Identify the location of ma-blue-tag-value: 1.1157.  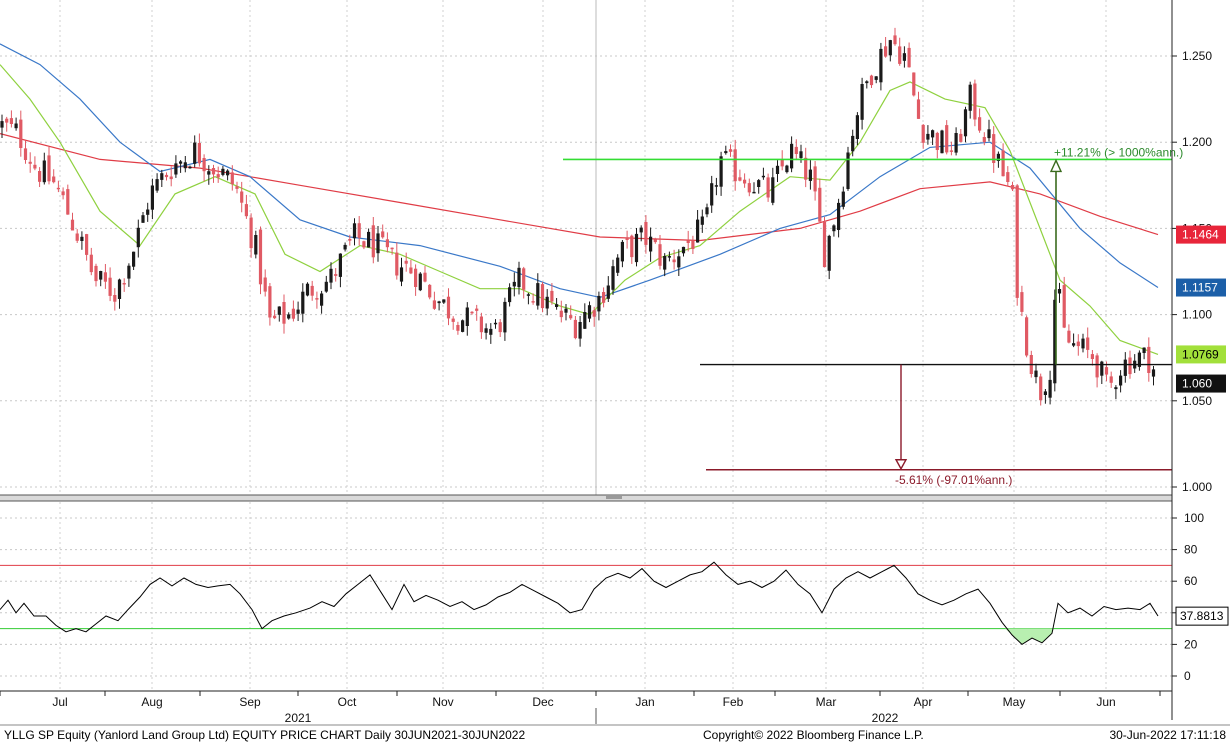
(1200, 288).